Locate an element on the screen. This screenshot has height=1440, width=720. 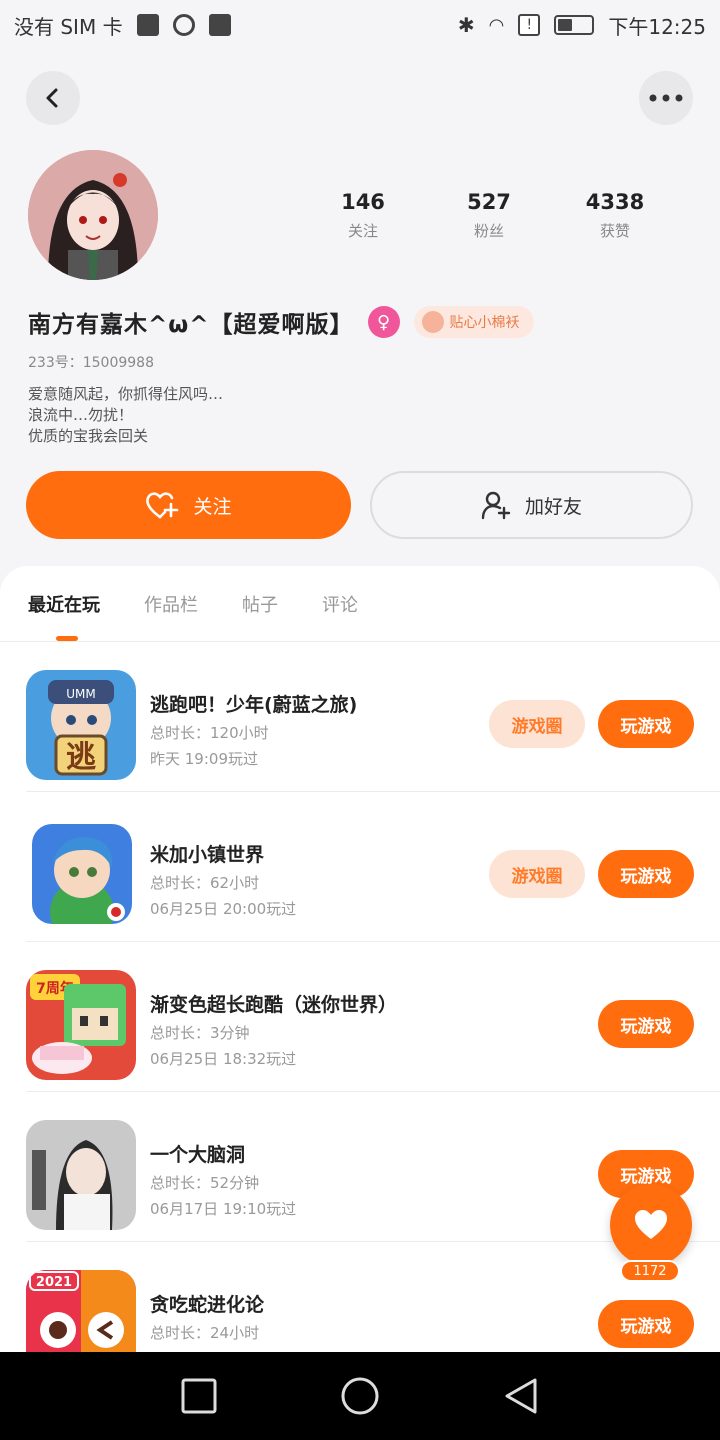
home-icon is located at coordinates (360, 1396).